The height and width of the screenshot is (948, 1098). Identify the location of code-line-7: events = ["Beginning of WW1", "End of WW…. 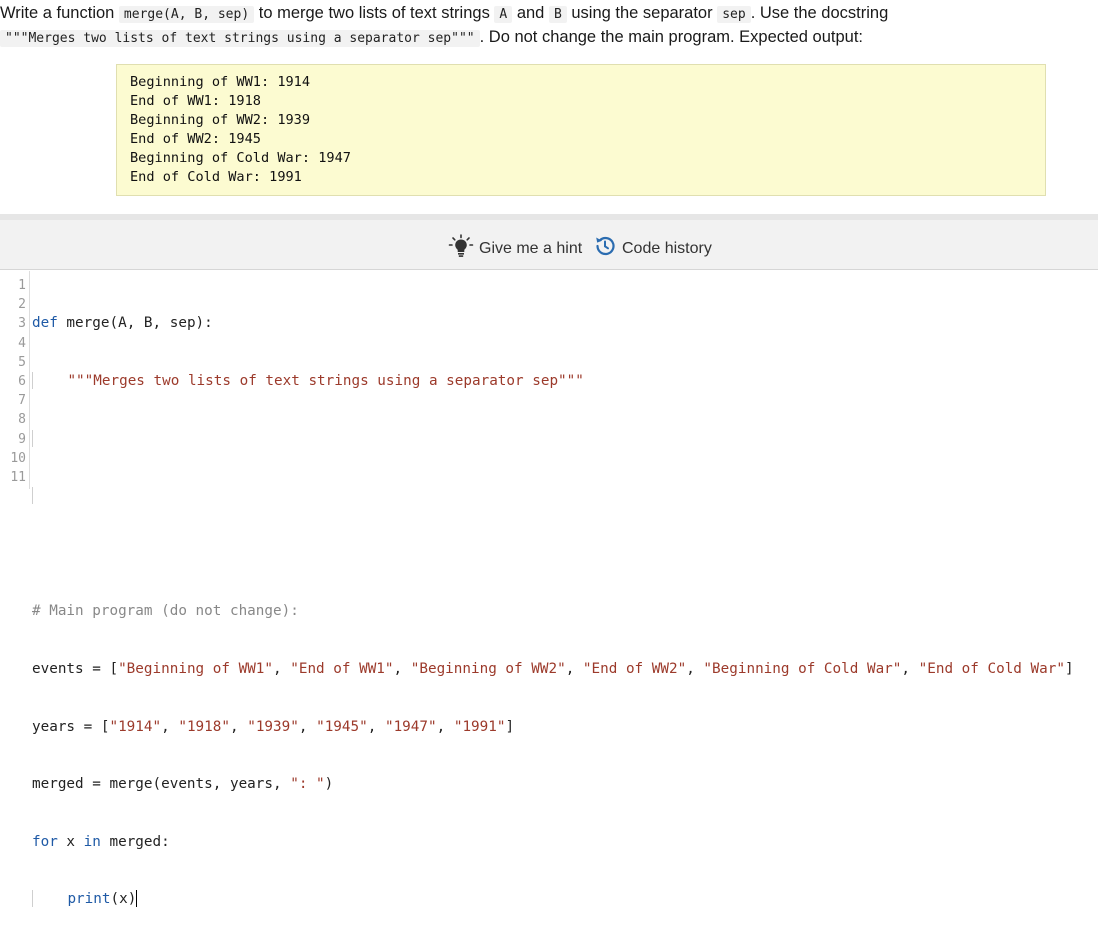
(553, 669).